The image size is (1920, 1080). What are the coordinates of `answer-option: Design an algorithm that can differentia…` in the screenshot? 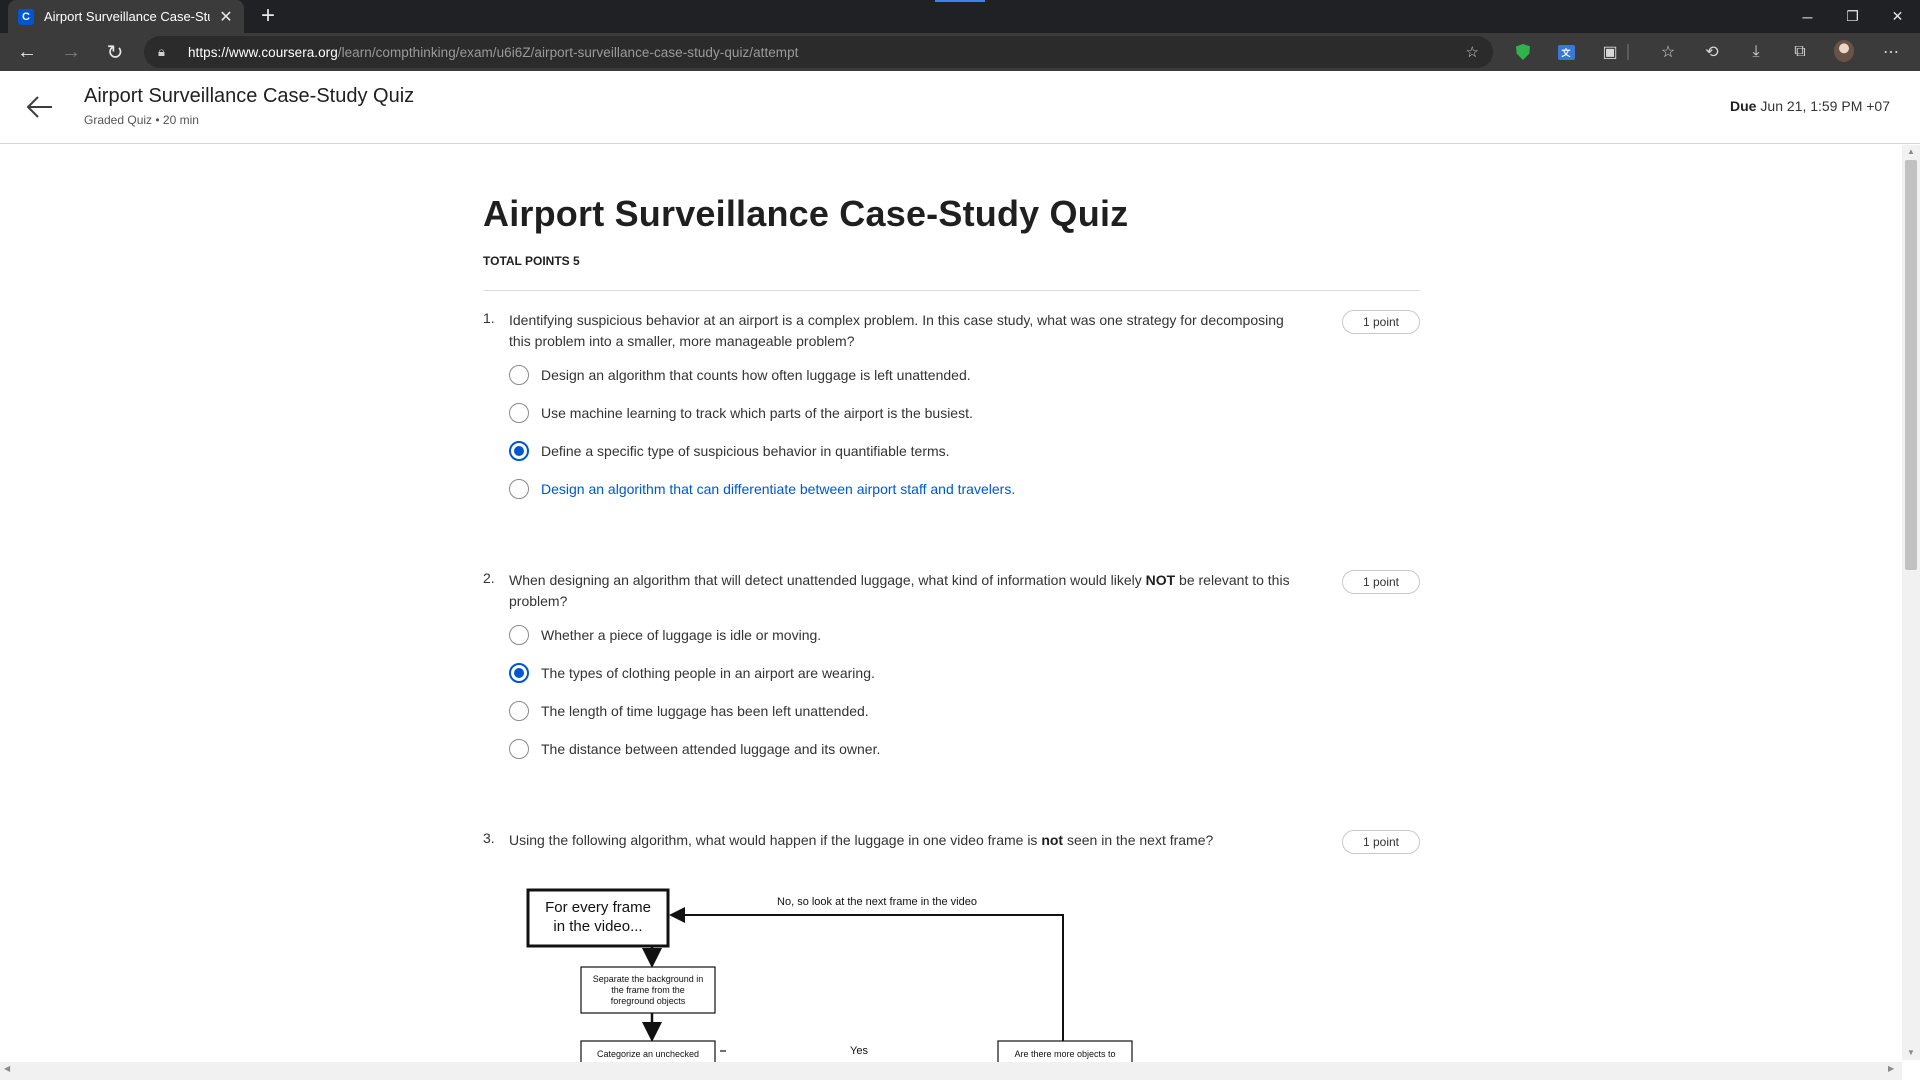 It's located at (762, 489).